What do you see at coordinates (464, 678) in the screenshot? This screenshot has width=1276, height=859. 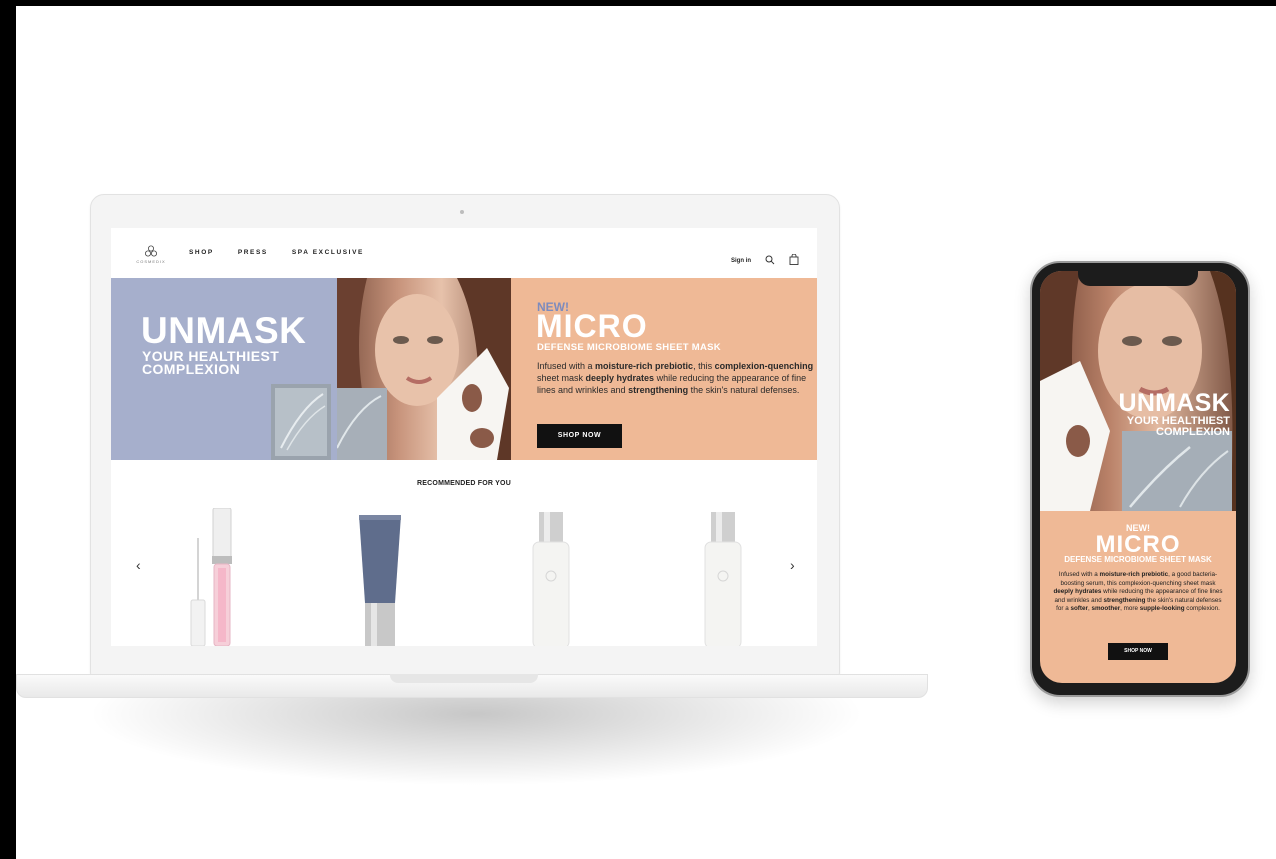 I see `laptop-notch` at bounding box center [464, 678].